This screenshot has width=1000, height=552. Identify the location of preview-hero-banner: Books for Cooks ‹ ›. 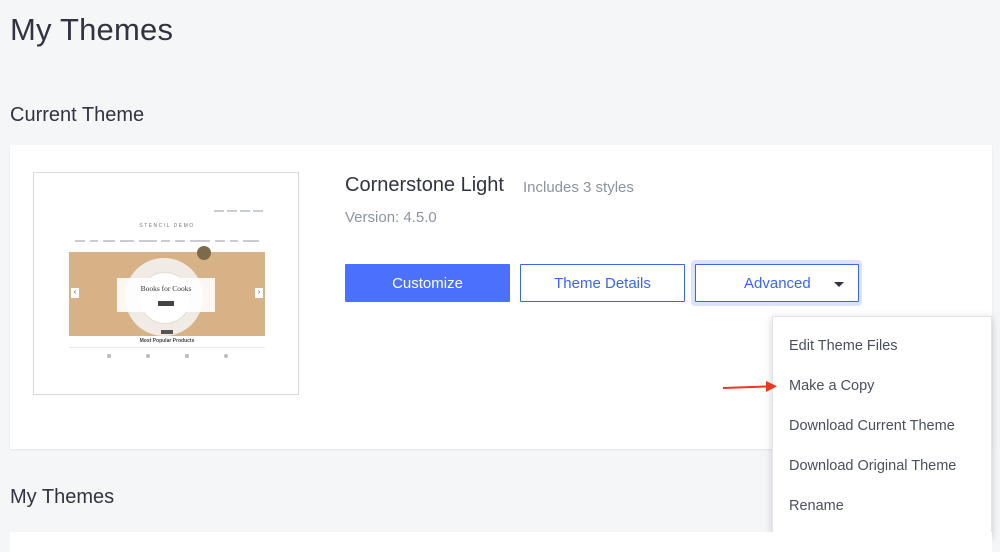
(167, 291).